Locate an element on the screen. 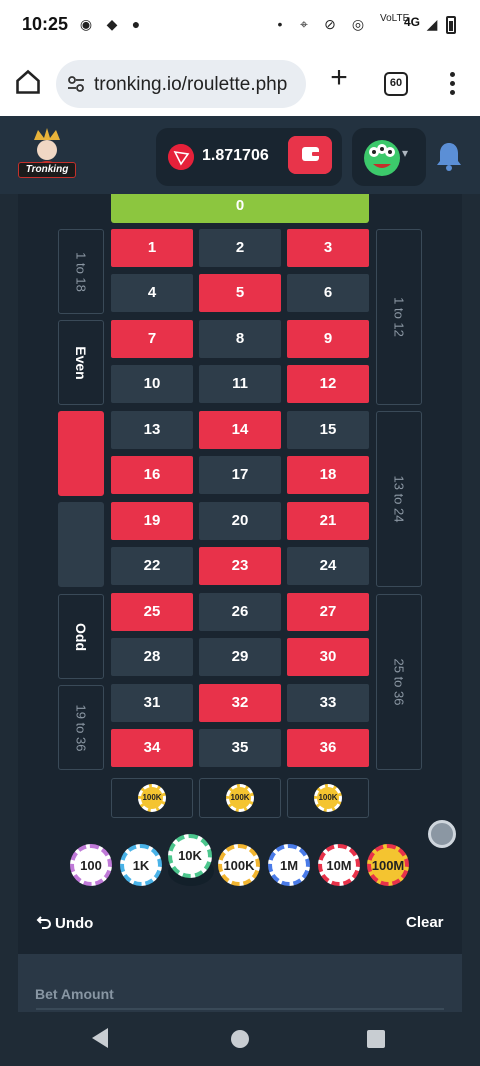 The width and height of the screenshot is (480, 1066). number-cell: 15 is located at coordinates (328, 430).